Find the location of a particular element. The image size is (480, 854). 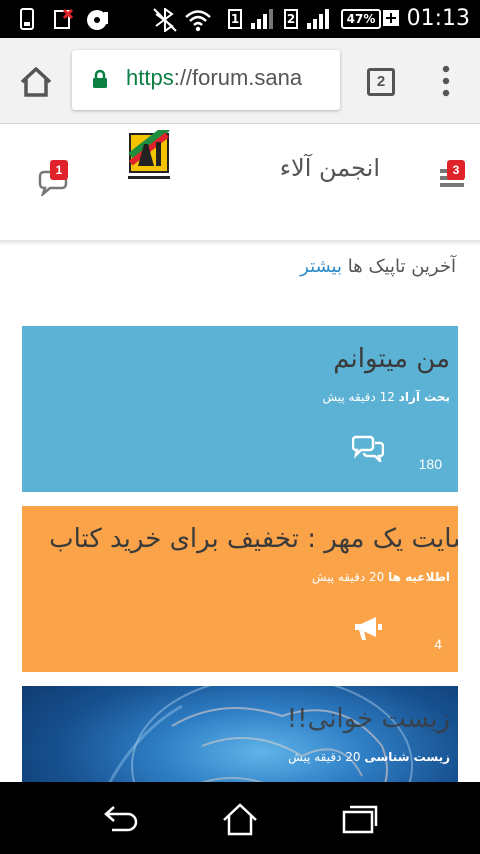

topic-title: من میتوانم is located at coordinates (391, 359).